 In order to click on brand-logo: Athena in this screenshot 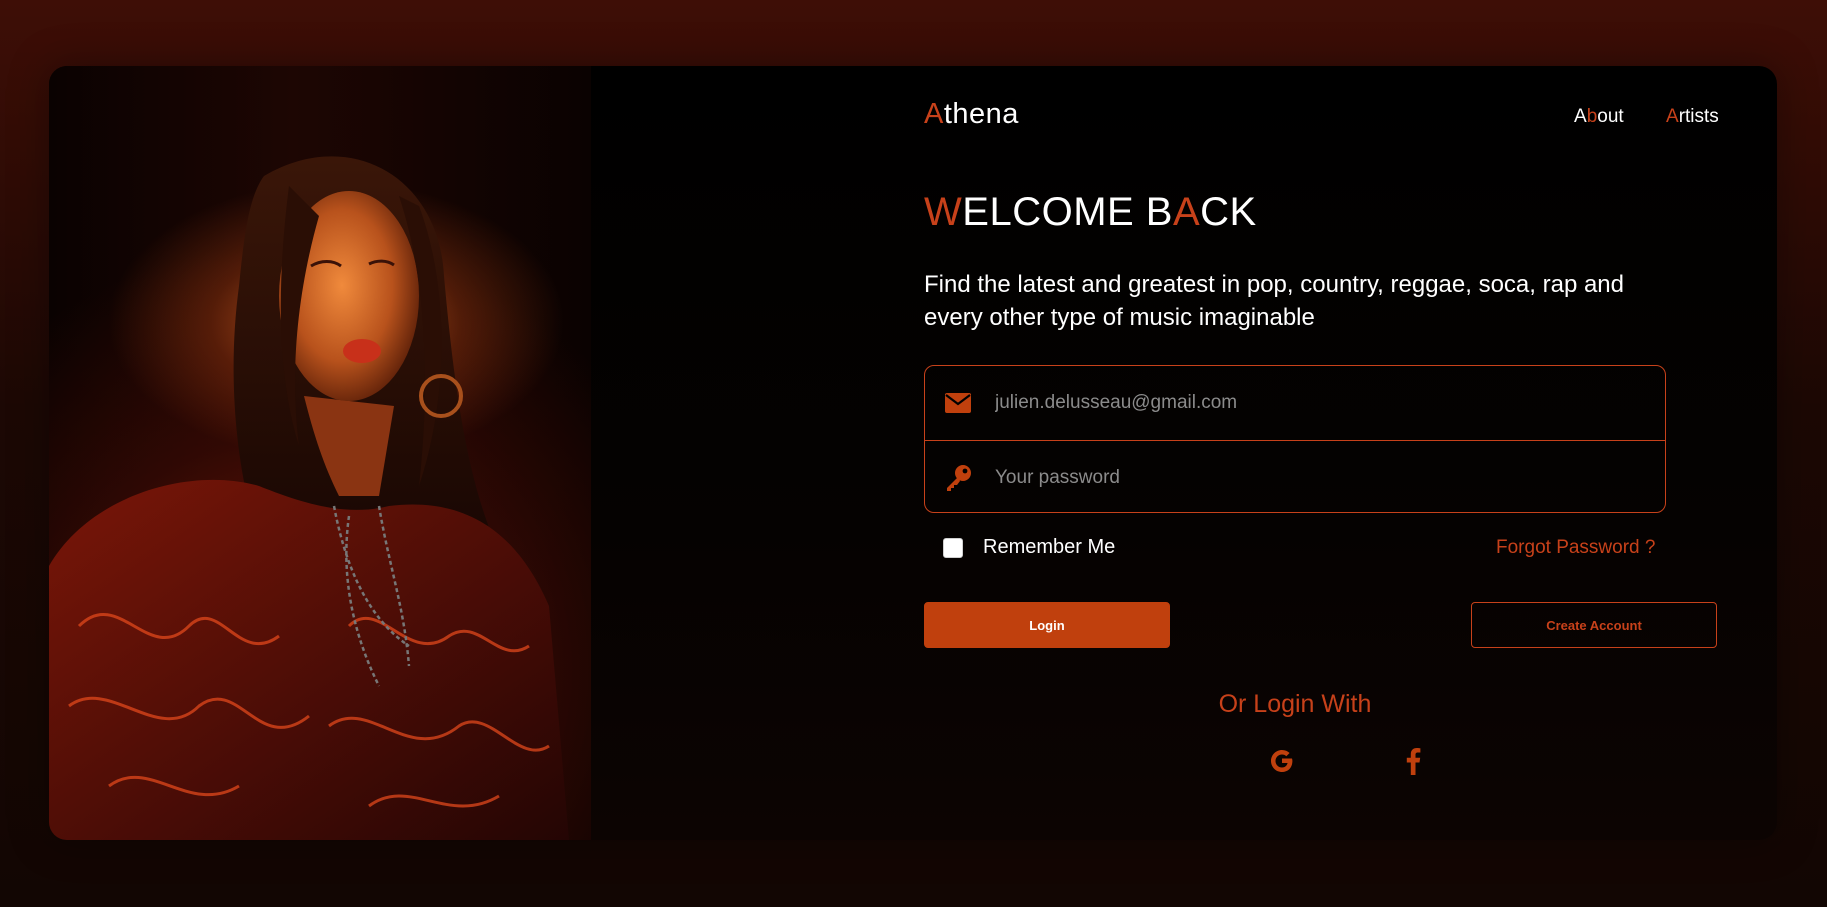, I will do `click(971, 114)`.